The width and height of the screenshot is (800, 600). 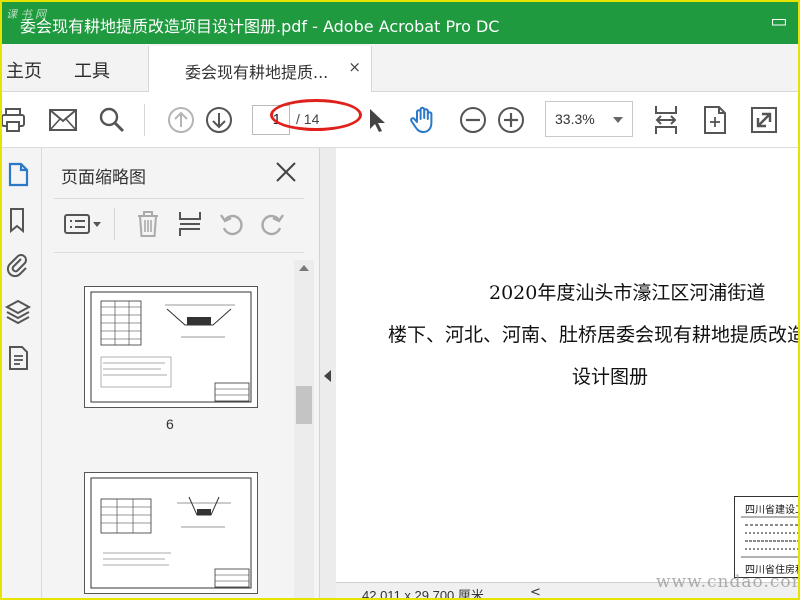 I want to click on print-icon, so click(x=16, y=120).